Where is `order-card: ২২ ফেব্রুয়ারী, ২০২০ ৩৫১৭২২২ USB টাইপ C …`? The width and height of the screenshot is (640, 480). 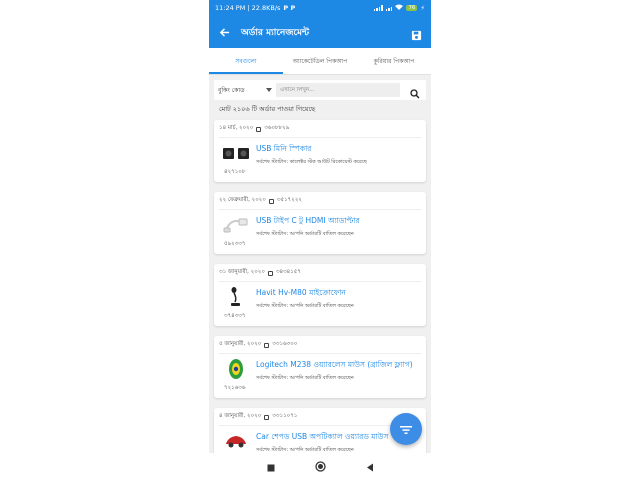 order-card: ২২ ফেব্রুয়ারী, ২০২০ ৩৫১৭২২২ USB টাইপ C … is located at coordinates (320, 223).